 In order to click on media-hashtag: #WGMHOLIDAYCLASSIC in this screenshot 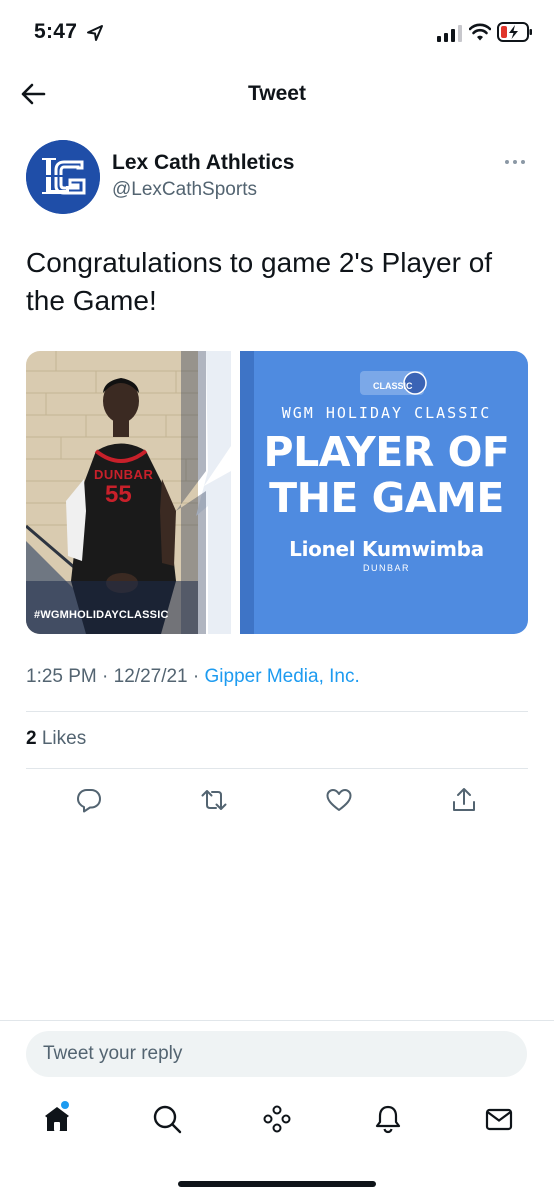, I will do `click(101, 615)`.